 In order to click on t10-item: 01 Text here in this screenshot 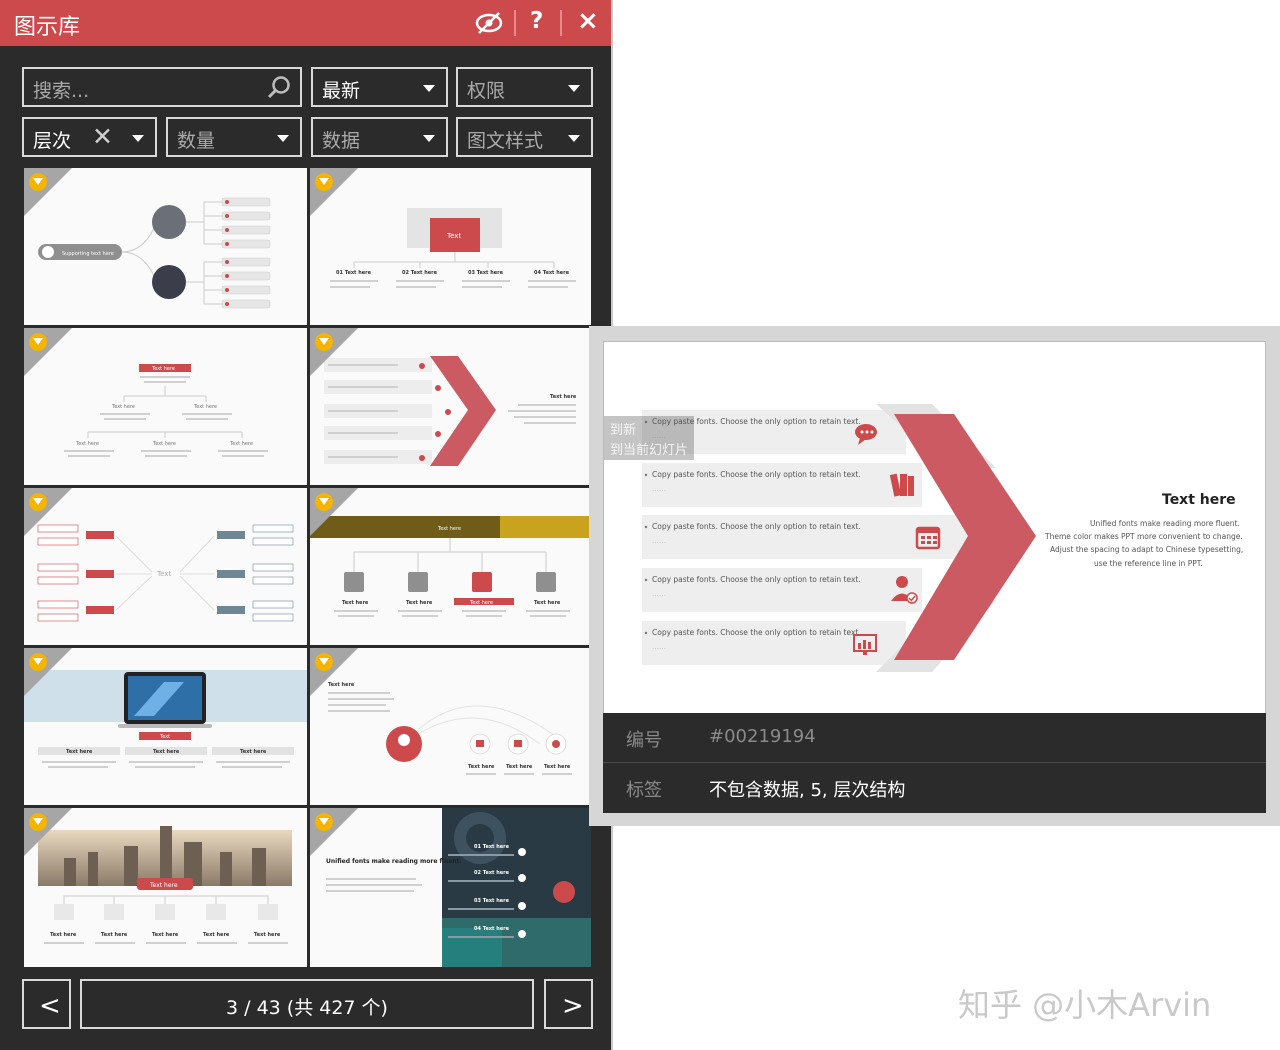, I will do `click(492, 847)`.